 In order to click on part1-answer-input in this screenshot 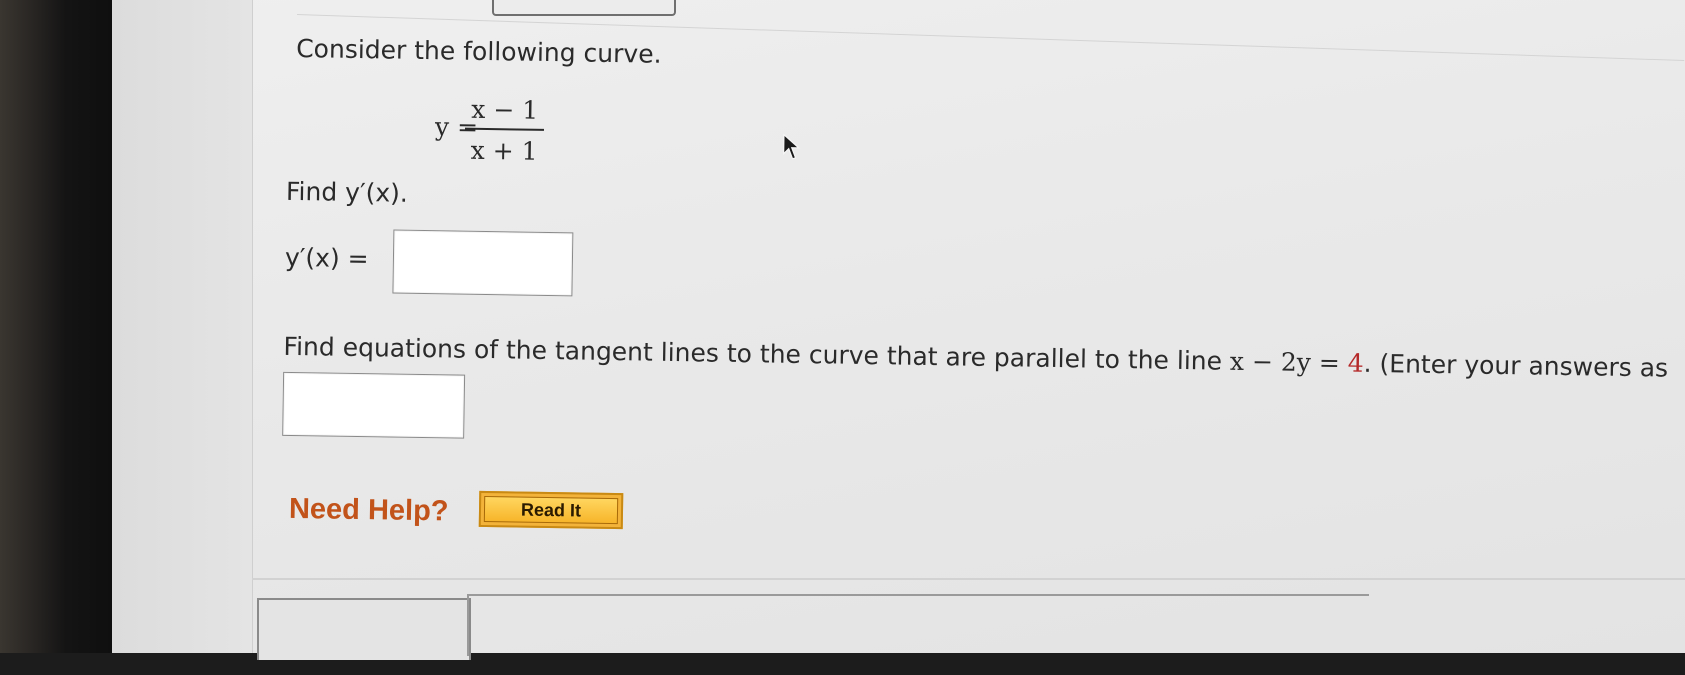, I will do `click(483, 263)`.